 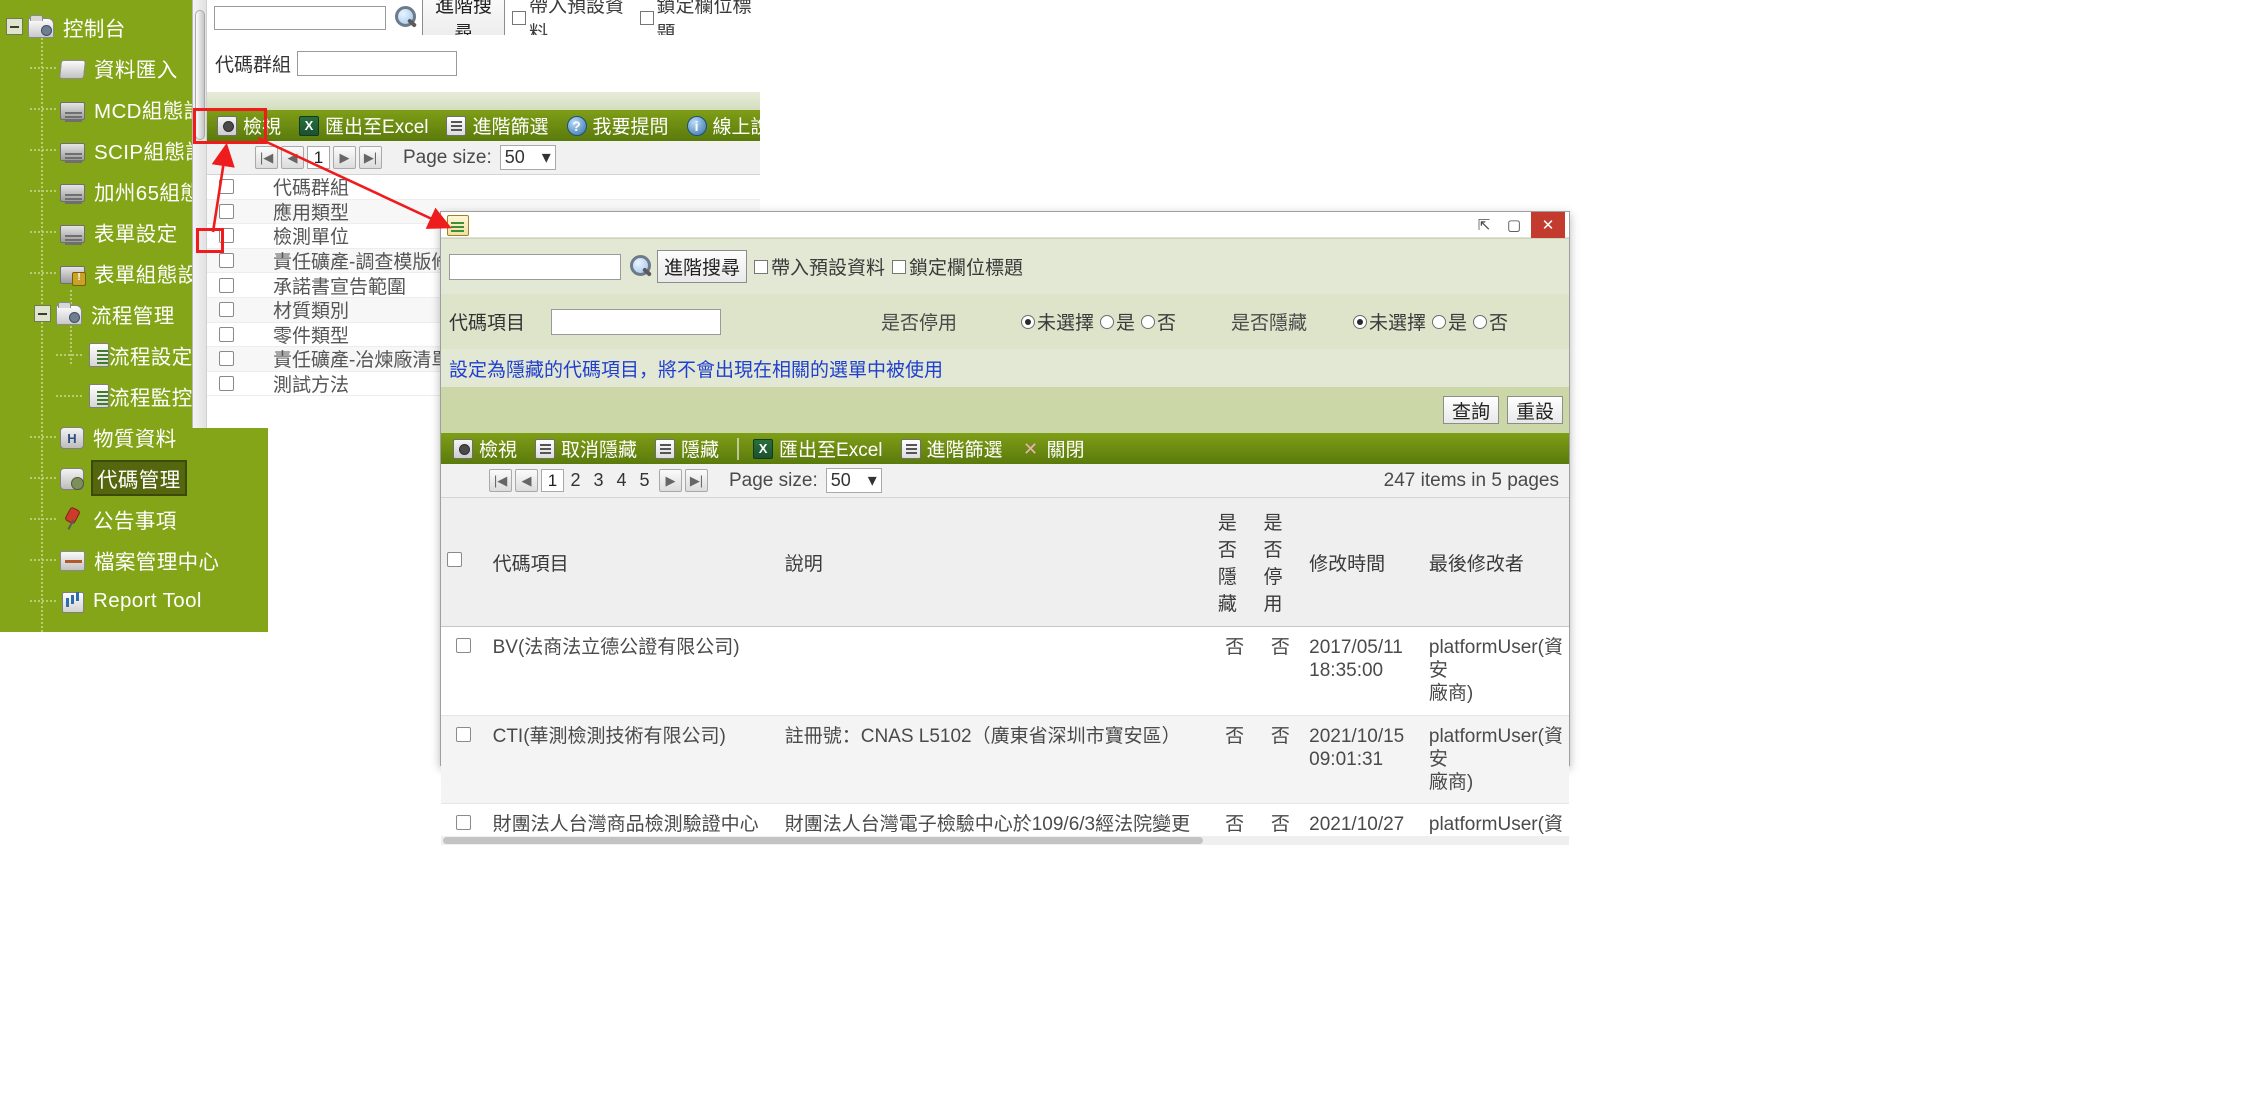 What do you see at coordinates (899, 266) in the screenshot?
I see `dialog-lock-header-checkbox` at bounding box center [899, 266].